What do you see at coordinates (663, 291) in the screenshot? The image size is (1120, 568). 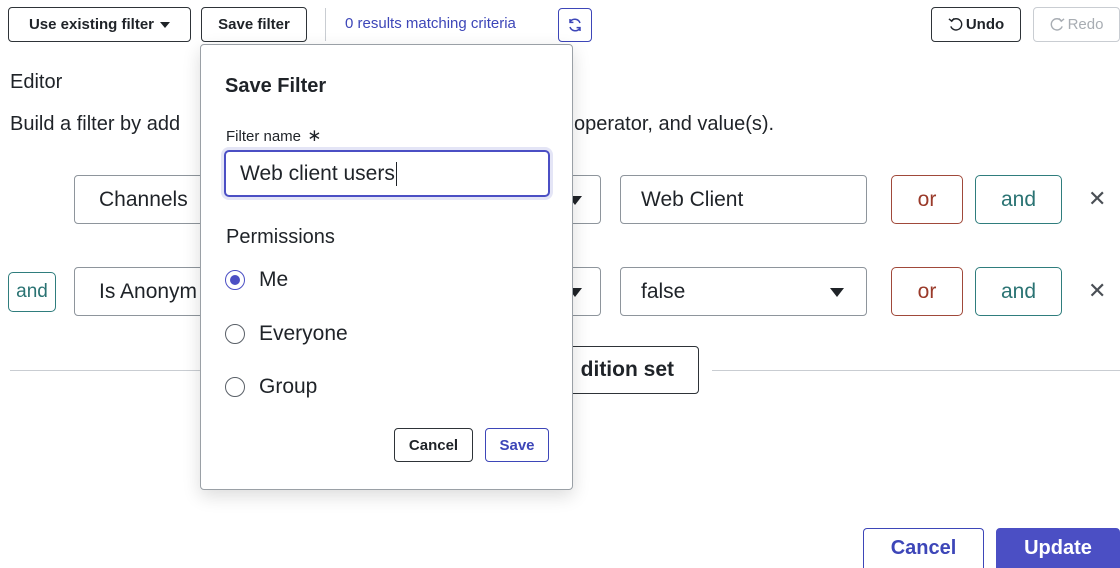 I see `condition-2-value: false` at bounding box center [663, 291].